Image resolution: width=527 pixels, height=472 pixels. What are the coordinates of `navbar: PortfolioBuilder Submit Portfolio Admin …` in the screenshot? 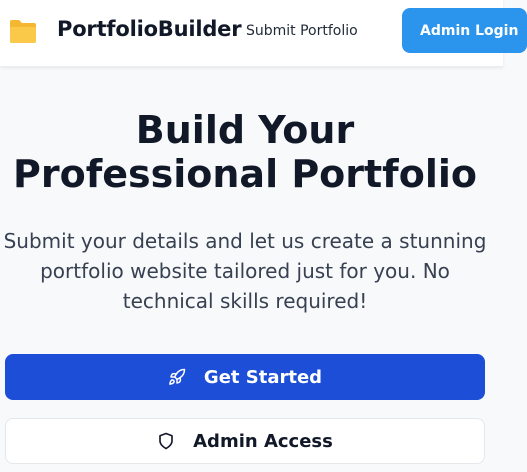 It's located at (263, 33).